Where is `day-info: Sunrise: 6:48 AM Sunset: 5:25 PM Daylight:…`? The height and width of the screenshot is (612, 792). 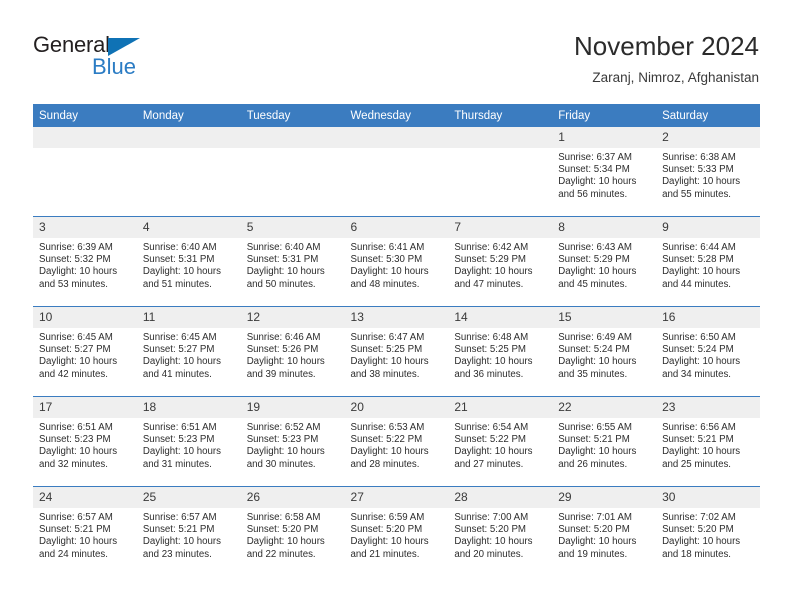
day-info: Sunrise: 6:48 AM Sunset: 5:25 PM Daylight:… is located at coordinates (500, 354).